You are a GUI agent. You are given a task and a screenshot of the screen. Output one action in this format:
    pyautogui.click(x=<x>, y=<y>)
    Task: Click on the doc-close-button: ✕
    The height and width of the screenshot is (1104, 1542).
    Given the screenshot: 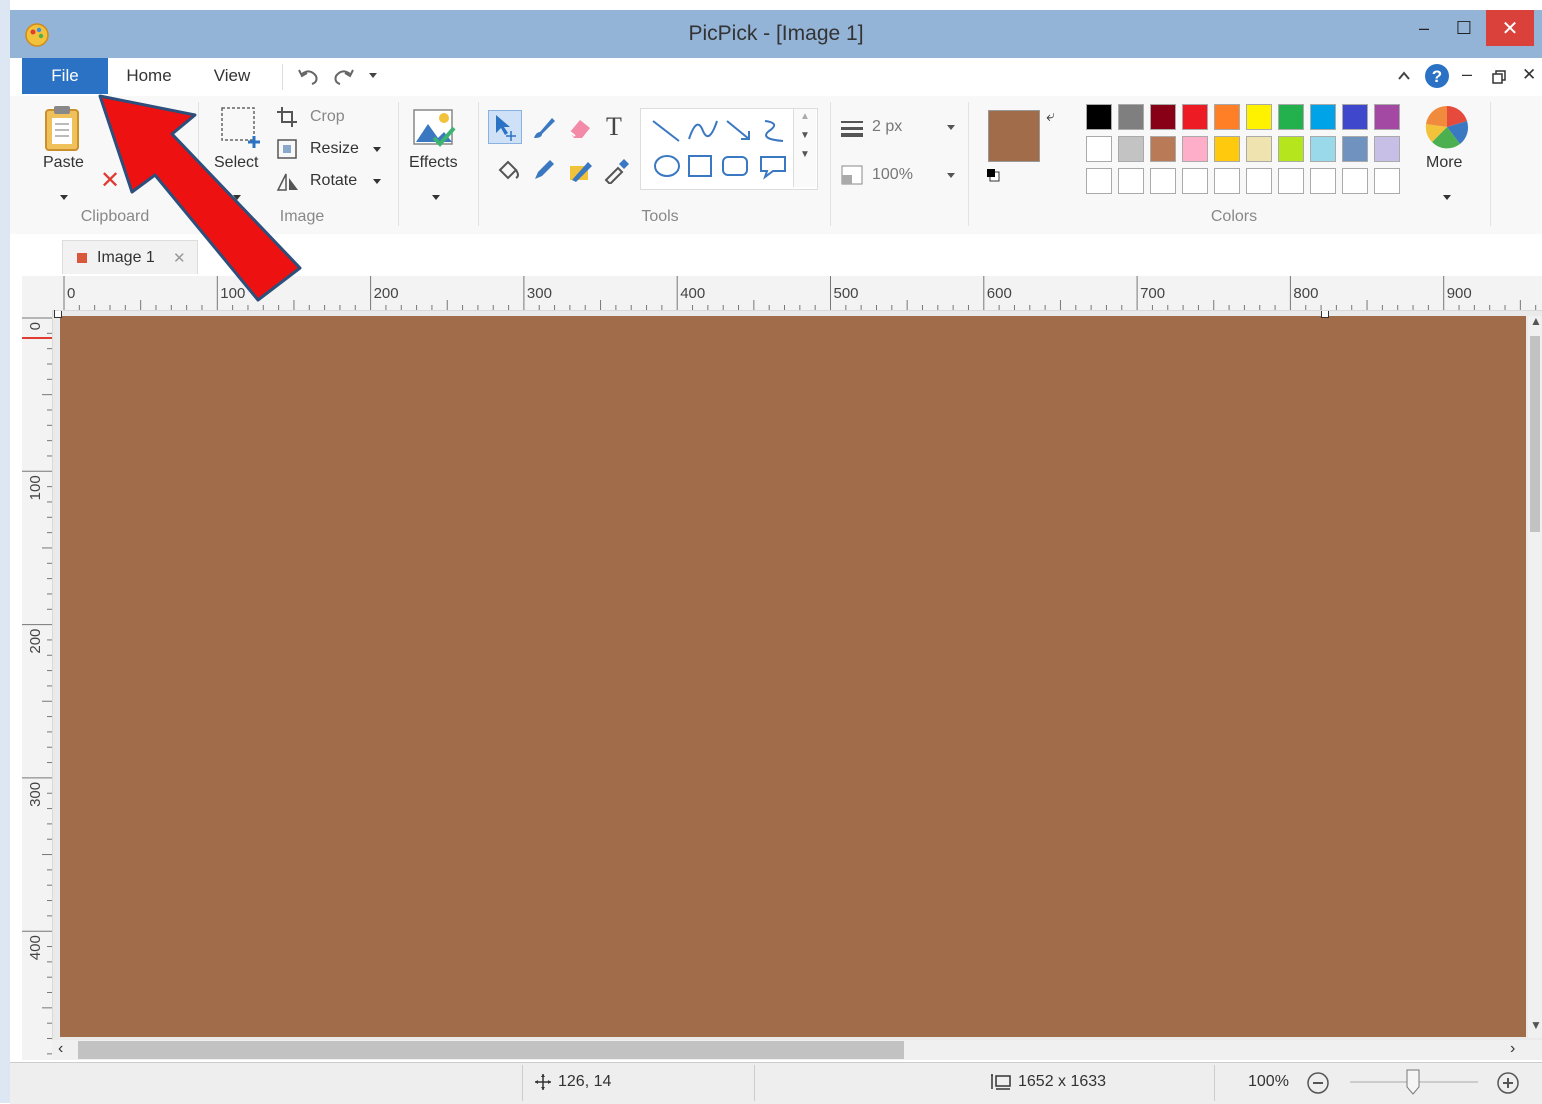 What is the action you would take?
    pyautogui.click(x=1529, y=75)
    